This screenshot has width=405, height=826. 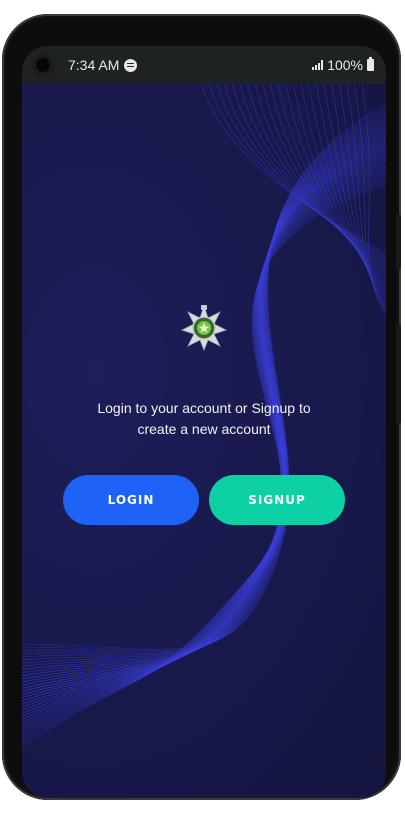 What do you see at coordinates (398, 242) in the screenshot?
I see `power-button` at bounding box center [398, 242].